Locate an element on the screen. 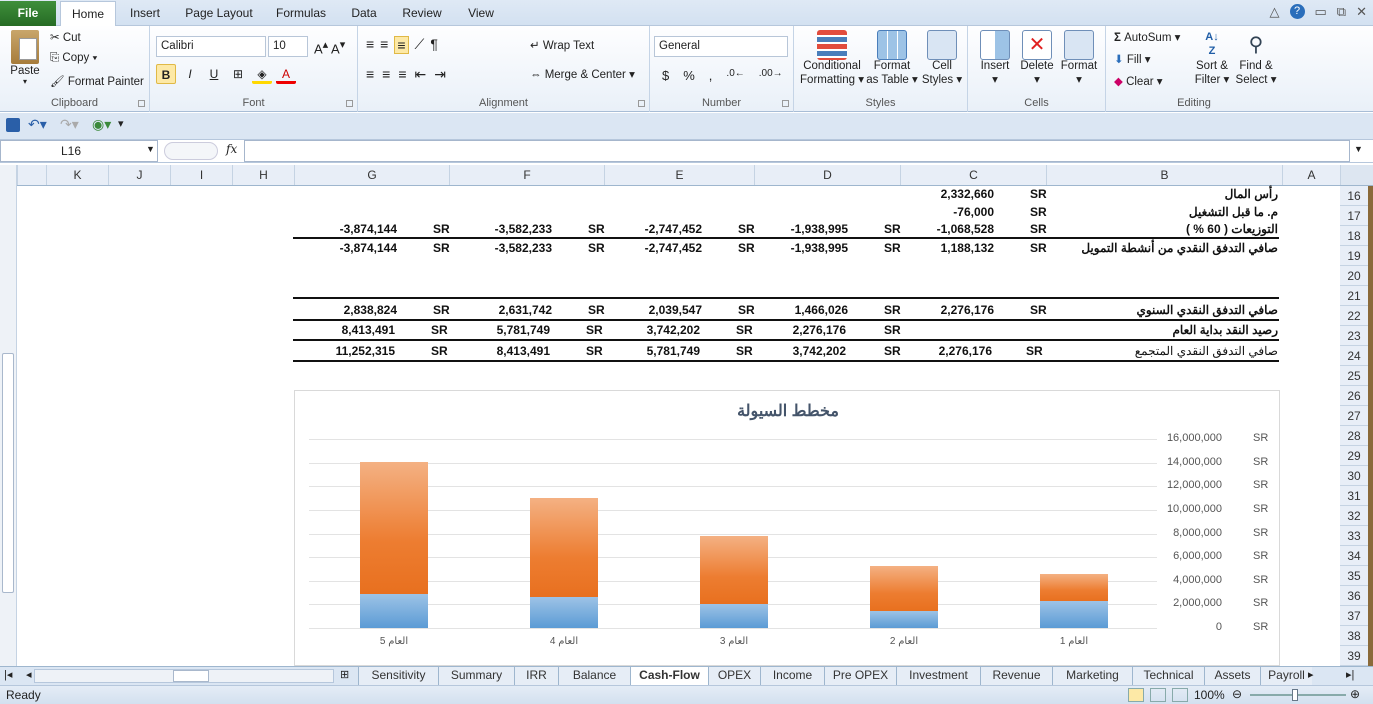  cell-c19: 1,188,132 is located at coordinates (947, 248).